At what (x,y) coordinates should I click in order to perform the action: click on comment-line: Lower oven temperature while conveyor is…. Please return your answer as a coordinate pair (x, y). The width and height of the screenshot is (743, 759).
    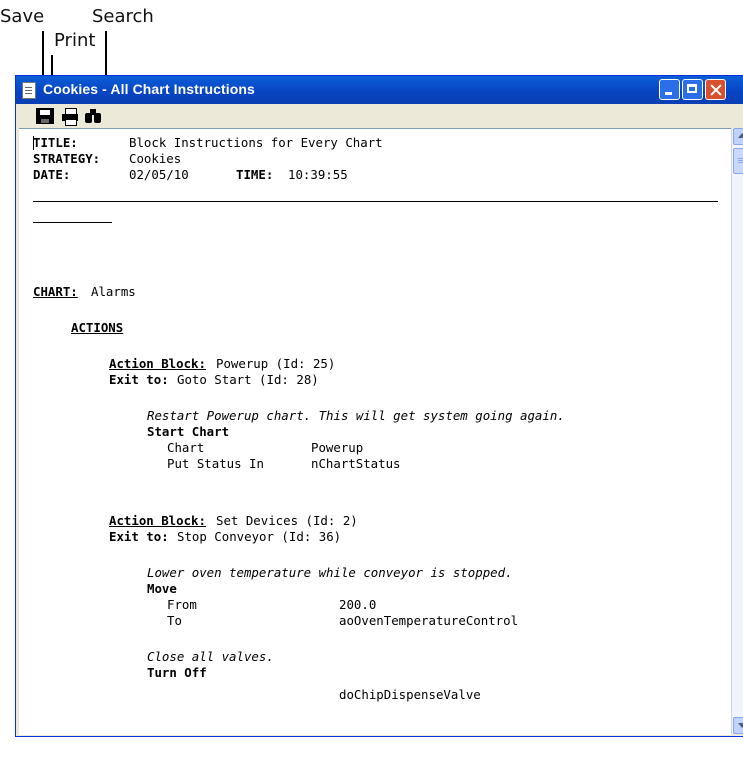
    Looking at the image, I should click on (330, 572).